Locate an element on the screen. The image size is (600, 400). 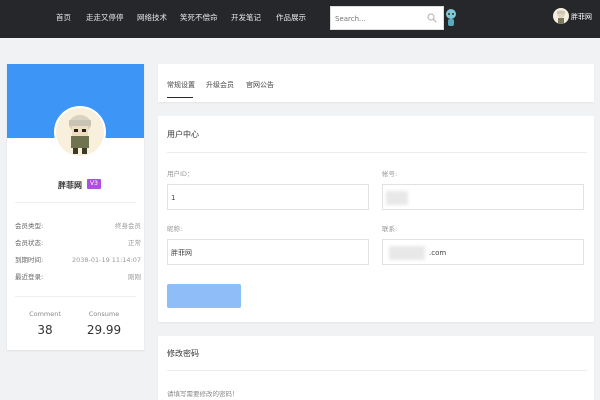
nav-portfolio: 作品展示 is located at coordinates (291, 18).